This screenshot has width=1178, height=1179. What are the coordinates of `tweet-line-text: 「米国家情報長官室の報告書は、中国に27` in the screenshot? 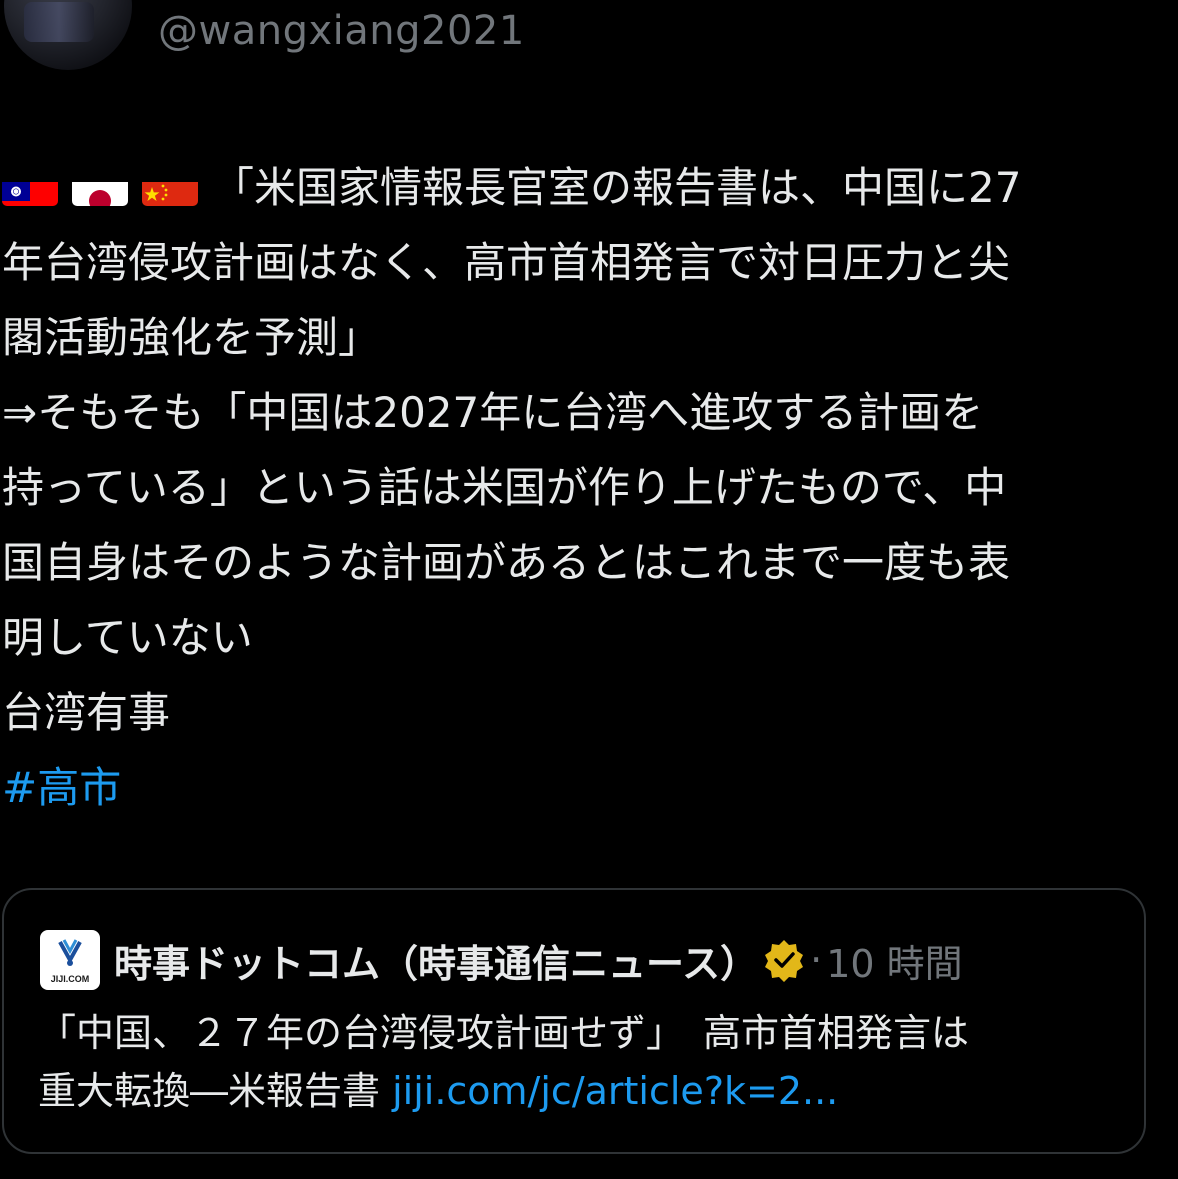 It's located at (617, 187).